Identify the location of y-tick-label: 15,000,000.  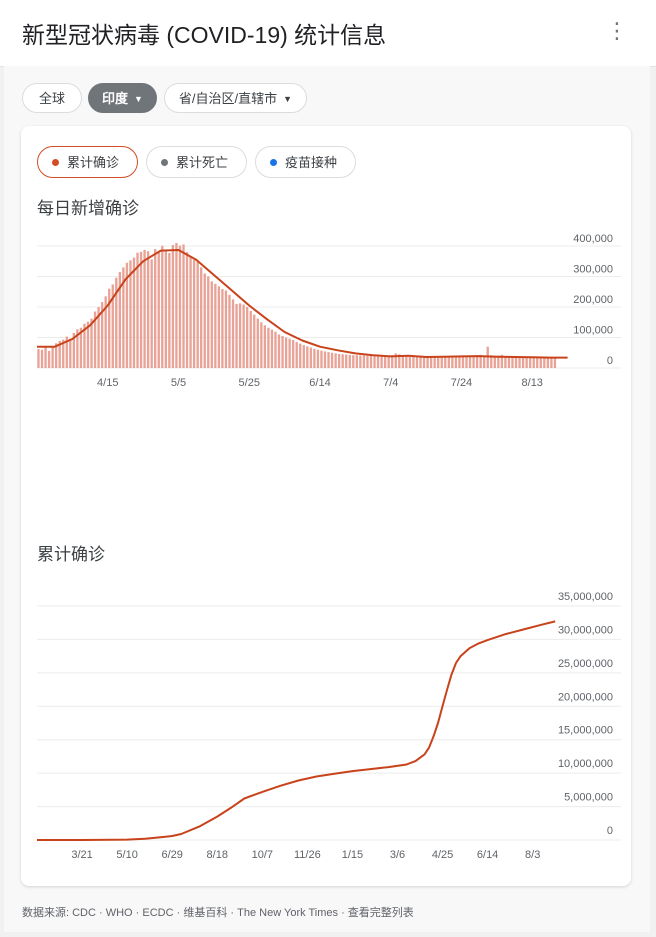
(585, 731).